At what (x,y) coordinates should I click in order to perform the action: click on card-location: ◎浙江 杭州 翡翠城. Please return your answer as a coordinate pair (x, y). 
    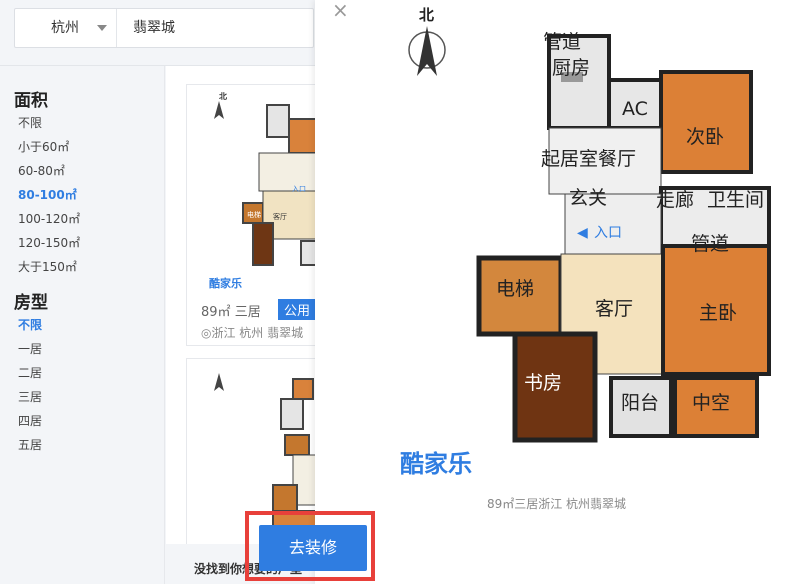
    Looking at the image, I should click on (252, 332).